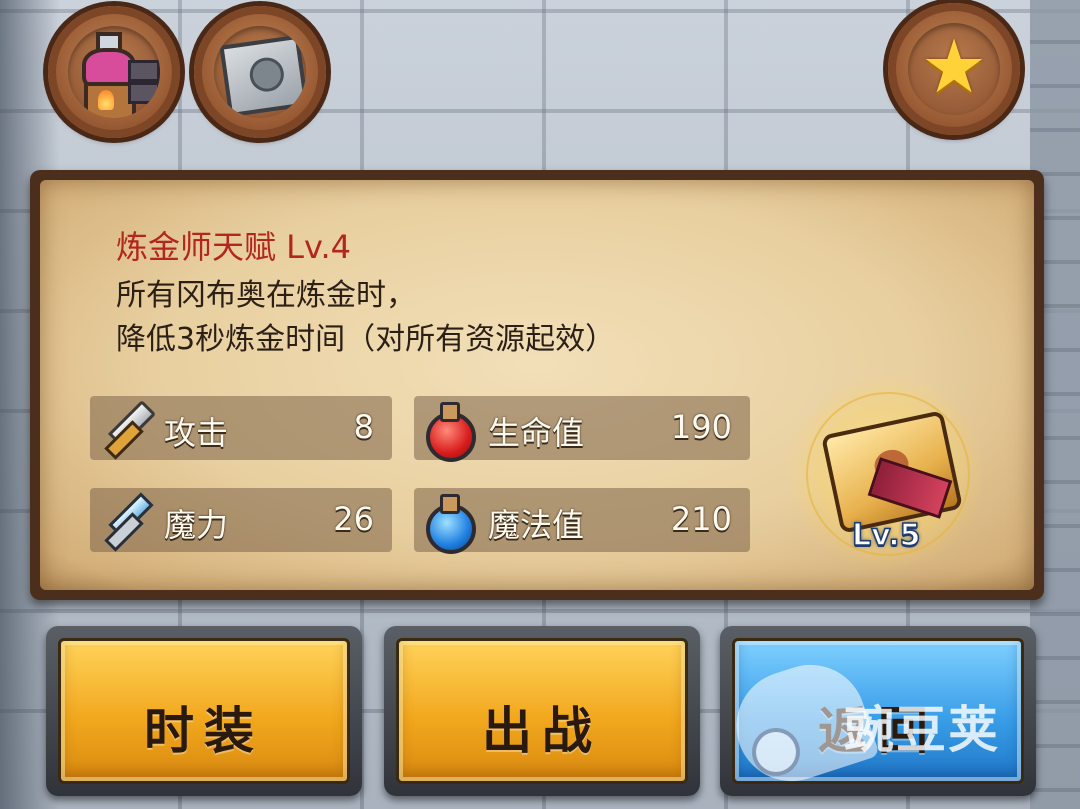 The width and height of the screenshot is (1080, 809). I want to click on costume-button-face: 时装, so click(204, 711).